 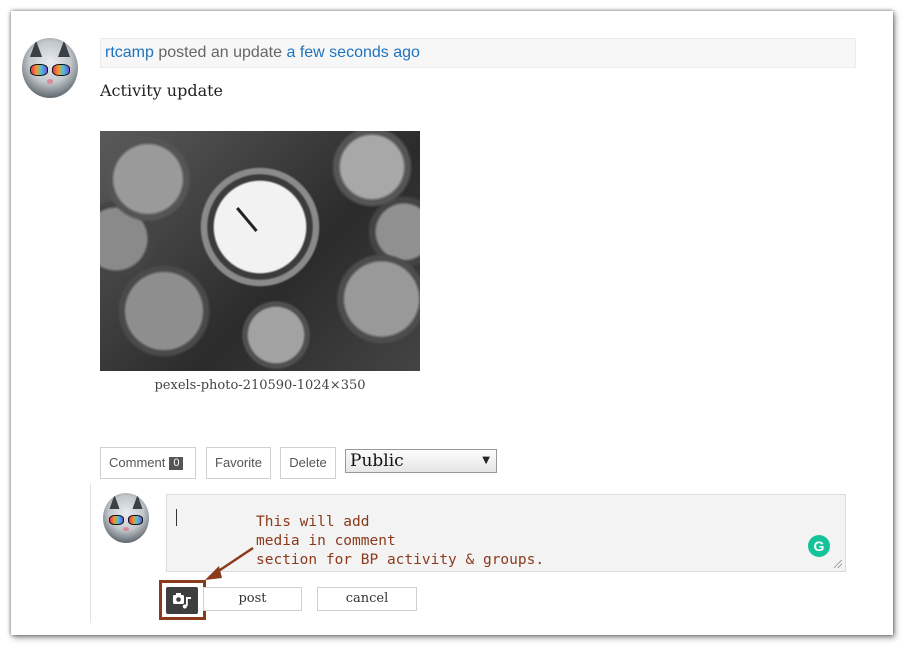 What do you see at coordinates (247, 219) in the screenshot?
I see `photo-watch-hand` at bounding box center [247, 219].